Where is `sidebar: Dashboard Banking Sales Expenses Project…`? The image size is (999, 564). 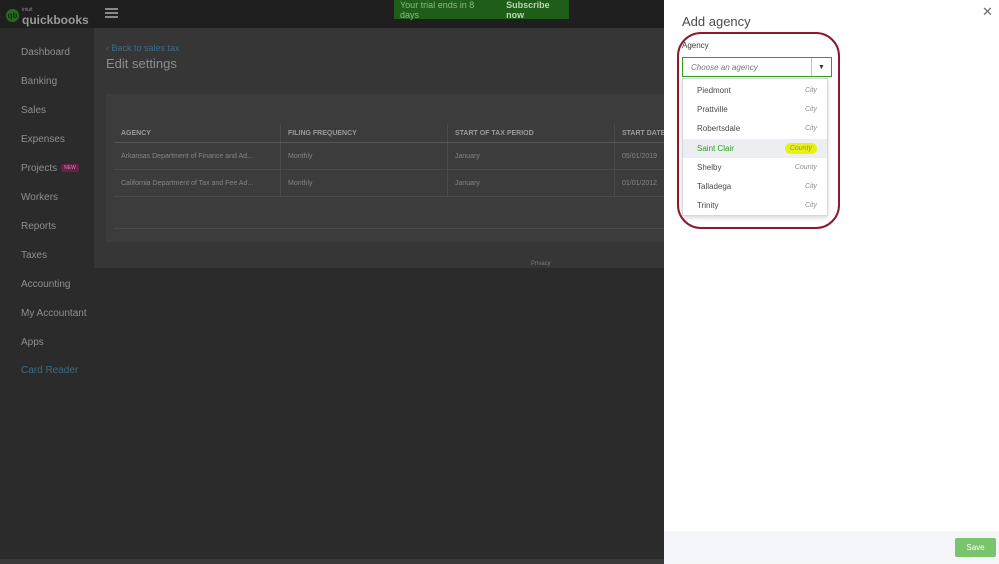 sidebar: Dashboard Banking Sales Expenses Project… is located at coordinates (47, 296).